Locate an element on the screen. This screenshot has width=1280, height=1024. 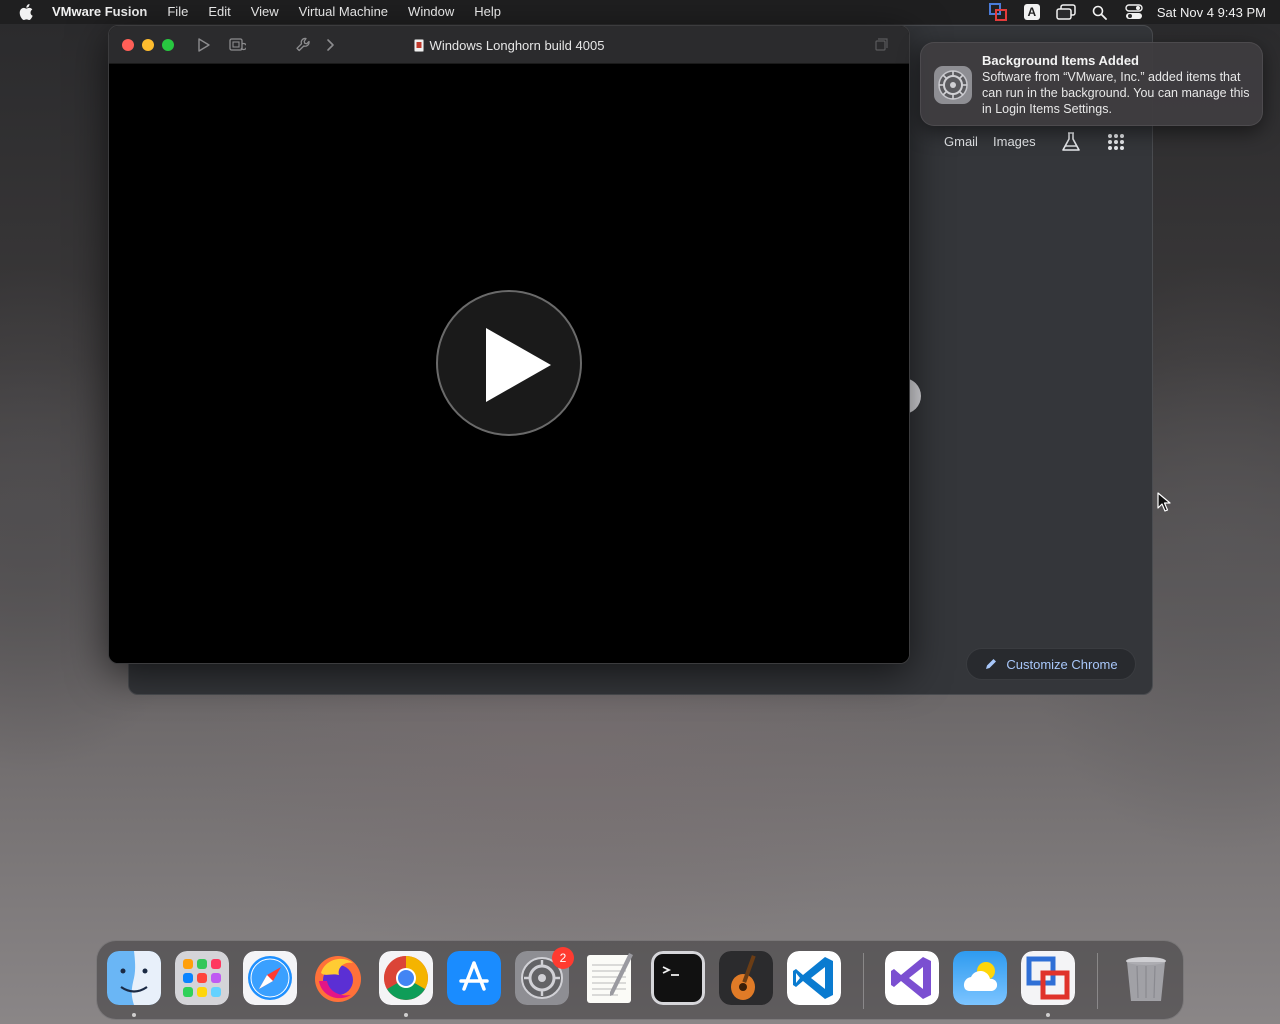
menu-edit: Edit is located at coordinates (219, 12).